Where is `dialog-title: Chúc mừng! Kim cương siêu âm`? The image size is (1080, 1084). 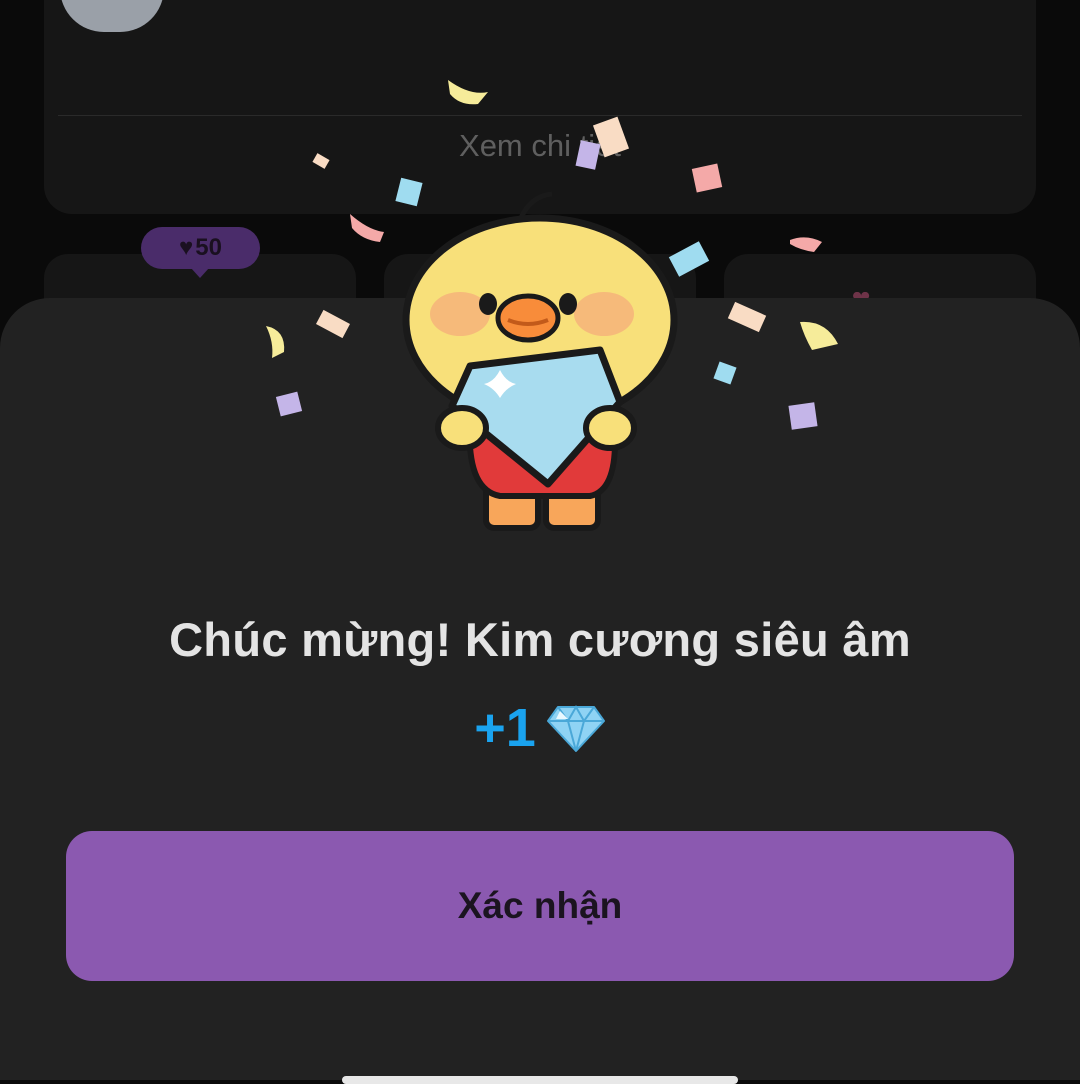 dialog-title: Chúc mừng! Kim cương siêu âm is located at coordinates (540, 639).